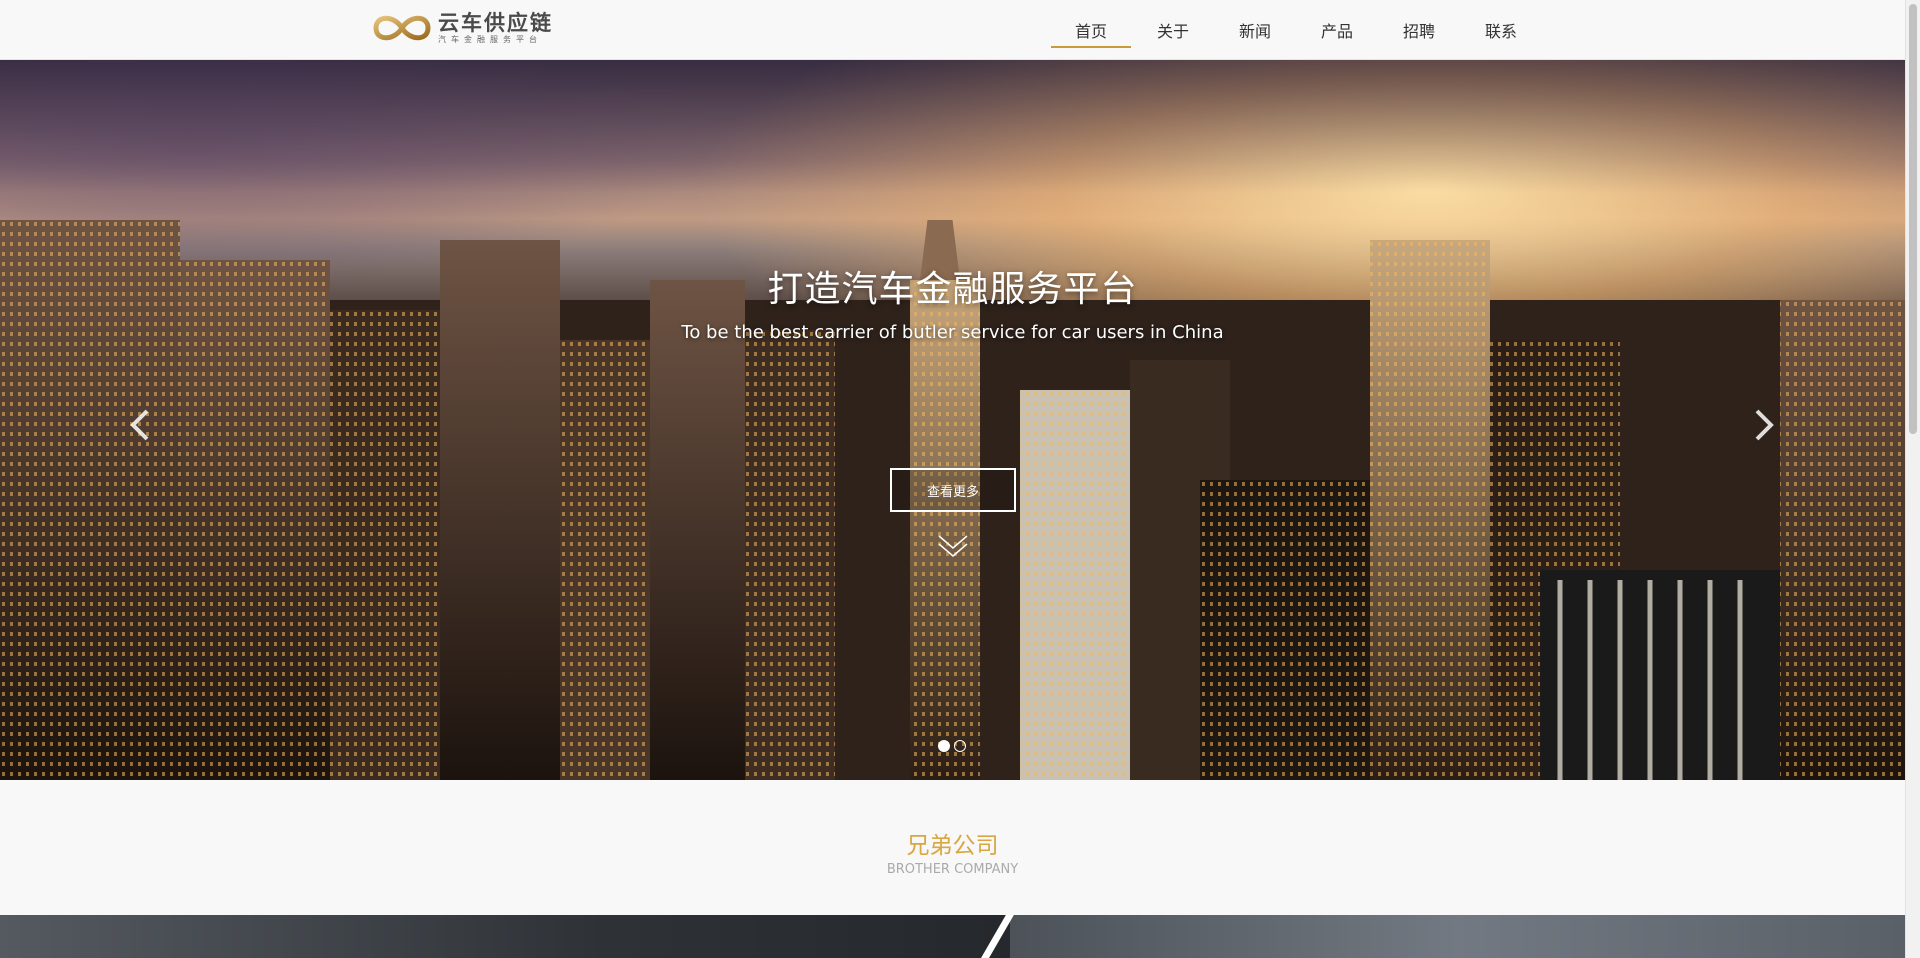 Image resolution: width=1920 pixels, height=958 pixels. What do you see at coordinates (952, 746) in the screenshot?
I see `carousel-indicators` at bounding box center [952, 746].